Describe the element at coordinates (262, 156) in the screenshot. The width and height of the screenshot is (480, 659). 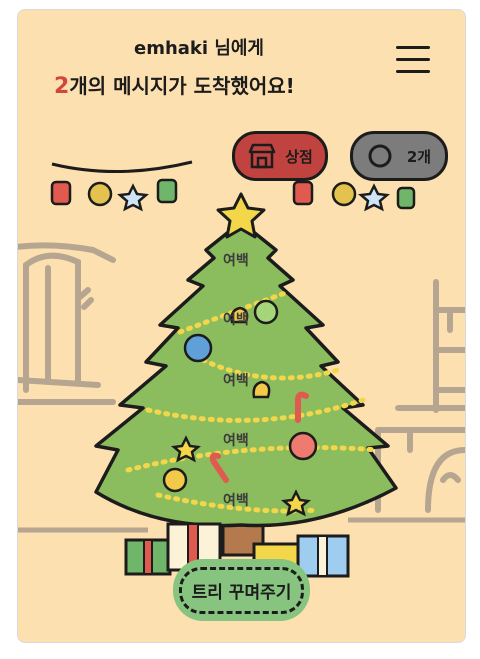
I see `shop-icon` at that location.